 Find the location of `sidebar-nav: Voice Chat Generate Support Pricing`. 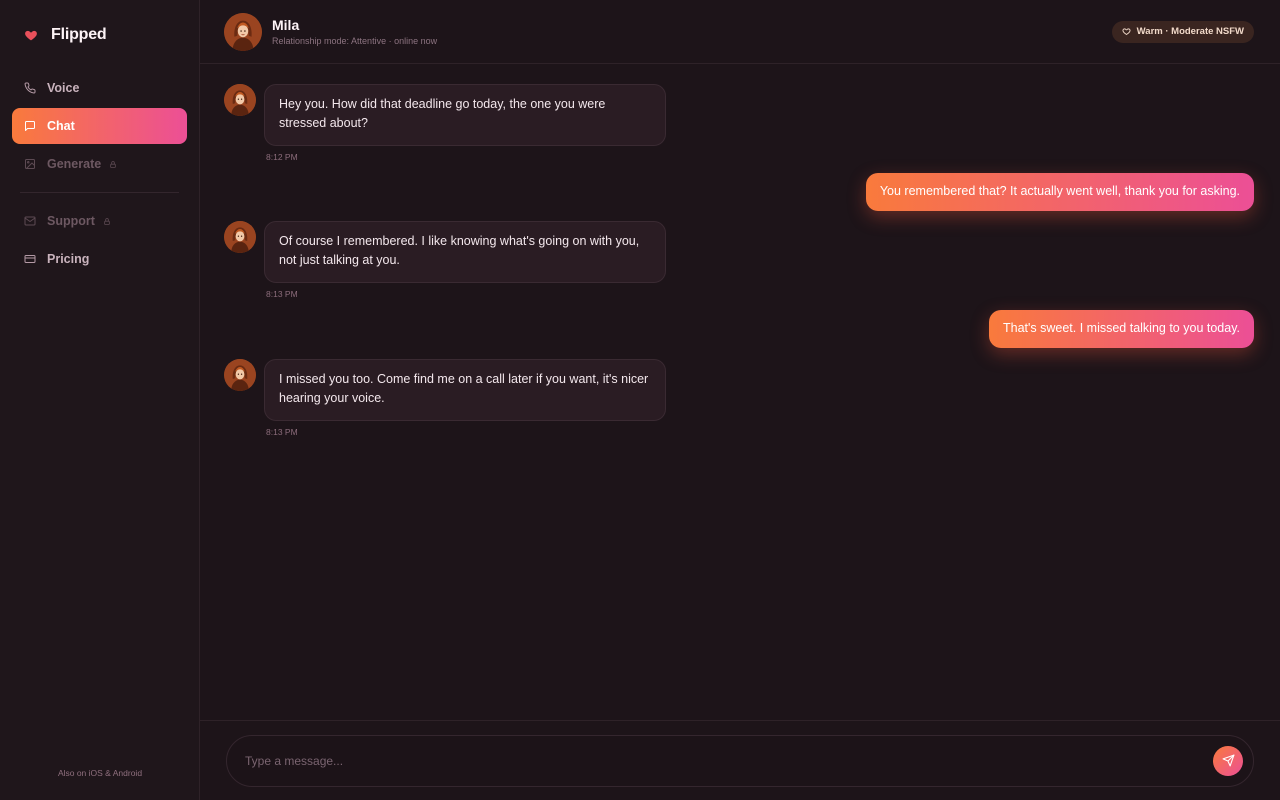

sidebar-nav: Voice Chat Generate Support Pricing is located at coordinates (99, 173).